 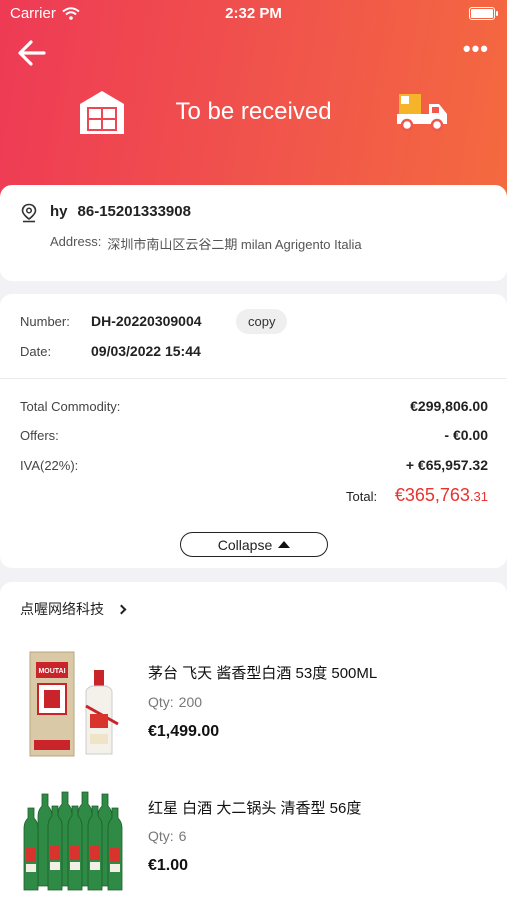 What do you see at coordinates (76, 704) in the screenshot?
I see `product-image-moutai: MOUTAI` at bounding box center [76, 704].